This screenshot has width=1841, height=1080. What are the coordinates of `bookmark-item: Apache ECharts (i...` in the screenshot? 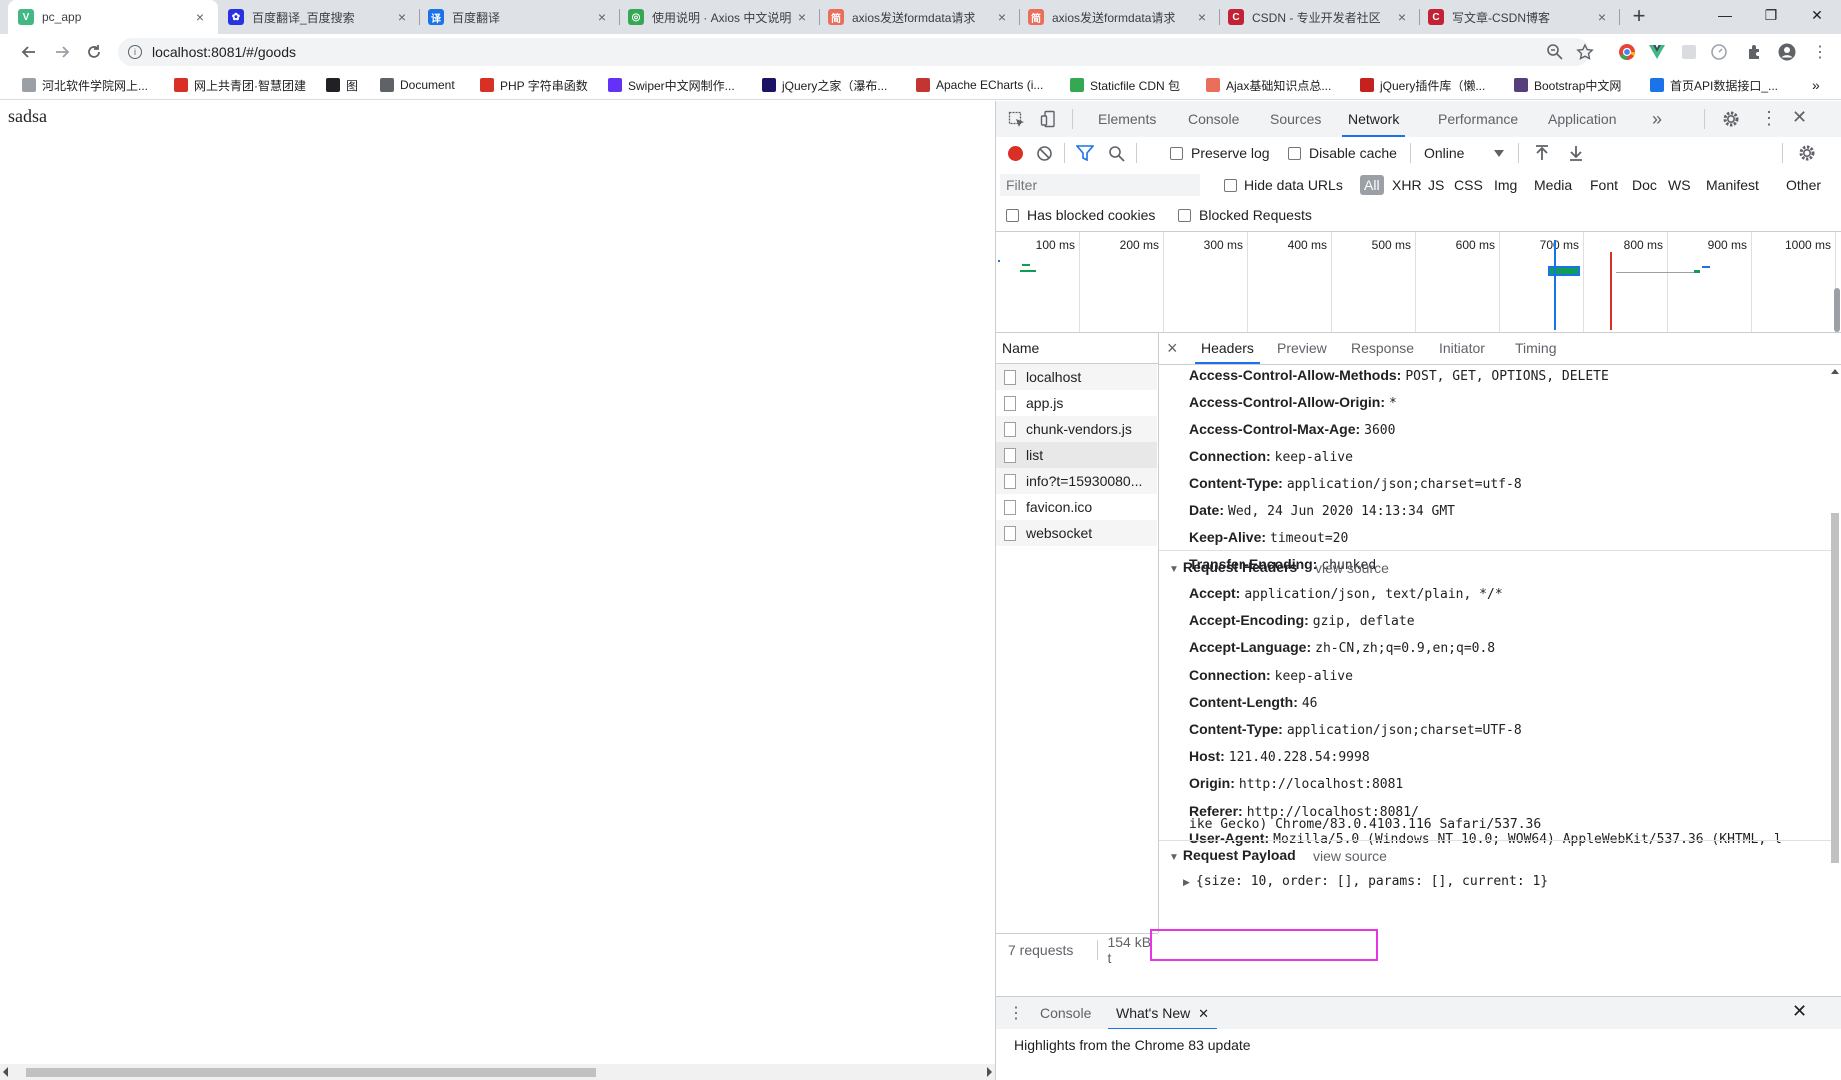 It's located at (979, 85).